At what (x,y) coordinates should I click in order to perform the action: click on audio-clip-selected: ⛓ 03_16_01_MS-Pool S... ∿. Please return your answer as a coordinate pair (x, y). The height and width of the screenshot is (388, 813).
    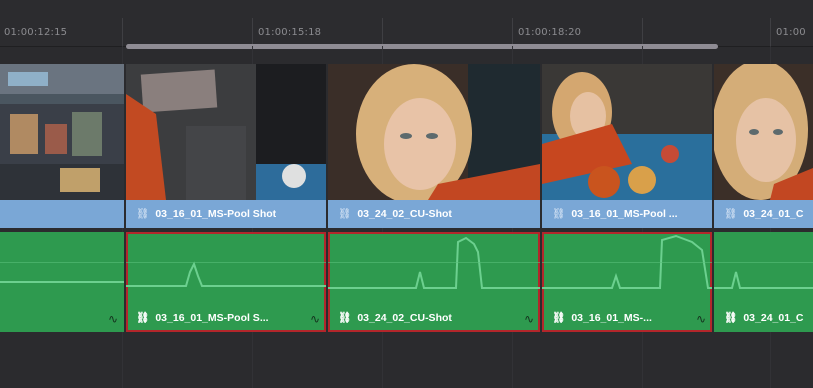
    Looking at the image, I should click on (226, 282).